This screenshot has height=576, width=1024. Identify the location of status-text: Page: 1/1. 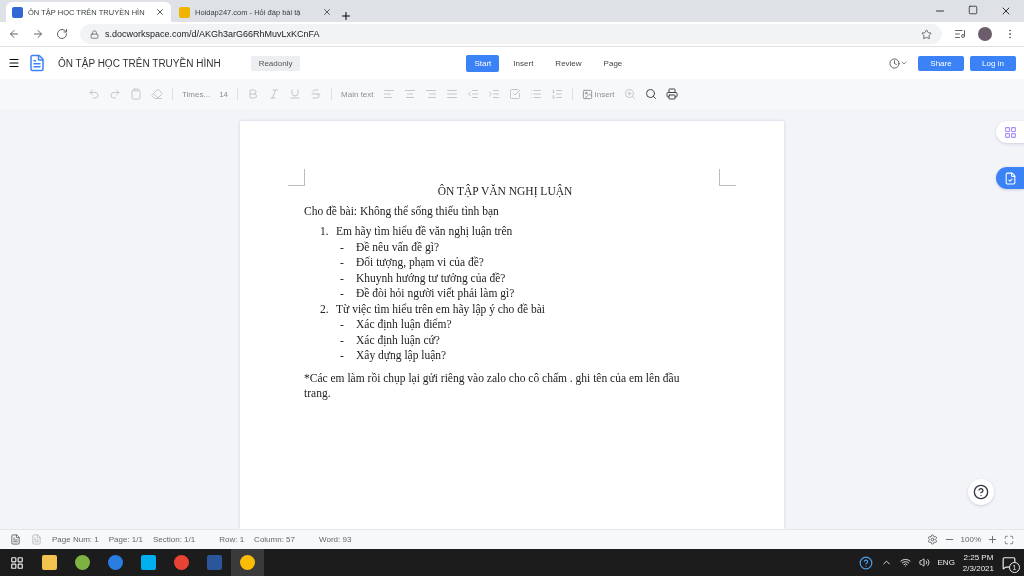
(125, 539).